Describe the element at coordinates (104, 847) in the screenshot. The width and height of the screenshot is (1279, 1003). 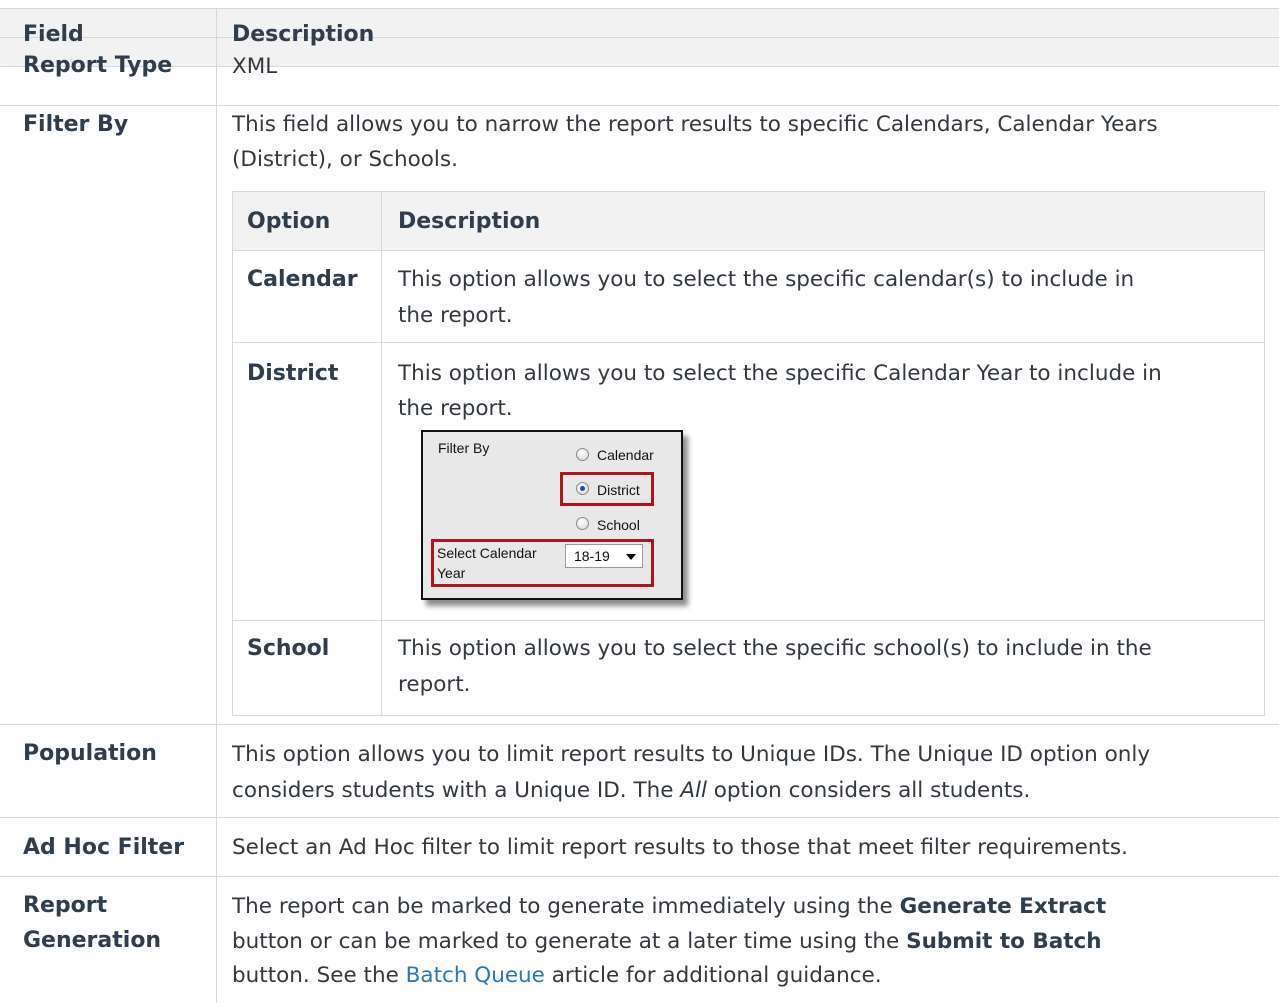
I see `field-ad-hoc-filter: Ad Hoc Filter` at that location.